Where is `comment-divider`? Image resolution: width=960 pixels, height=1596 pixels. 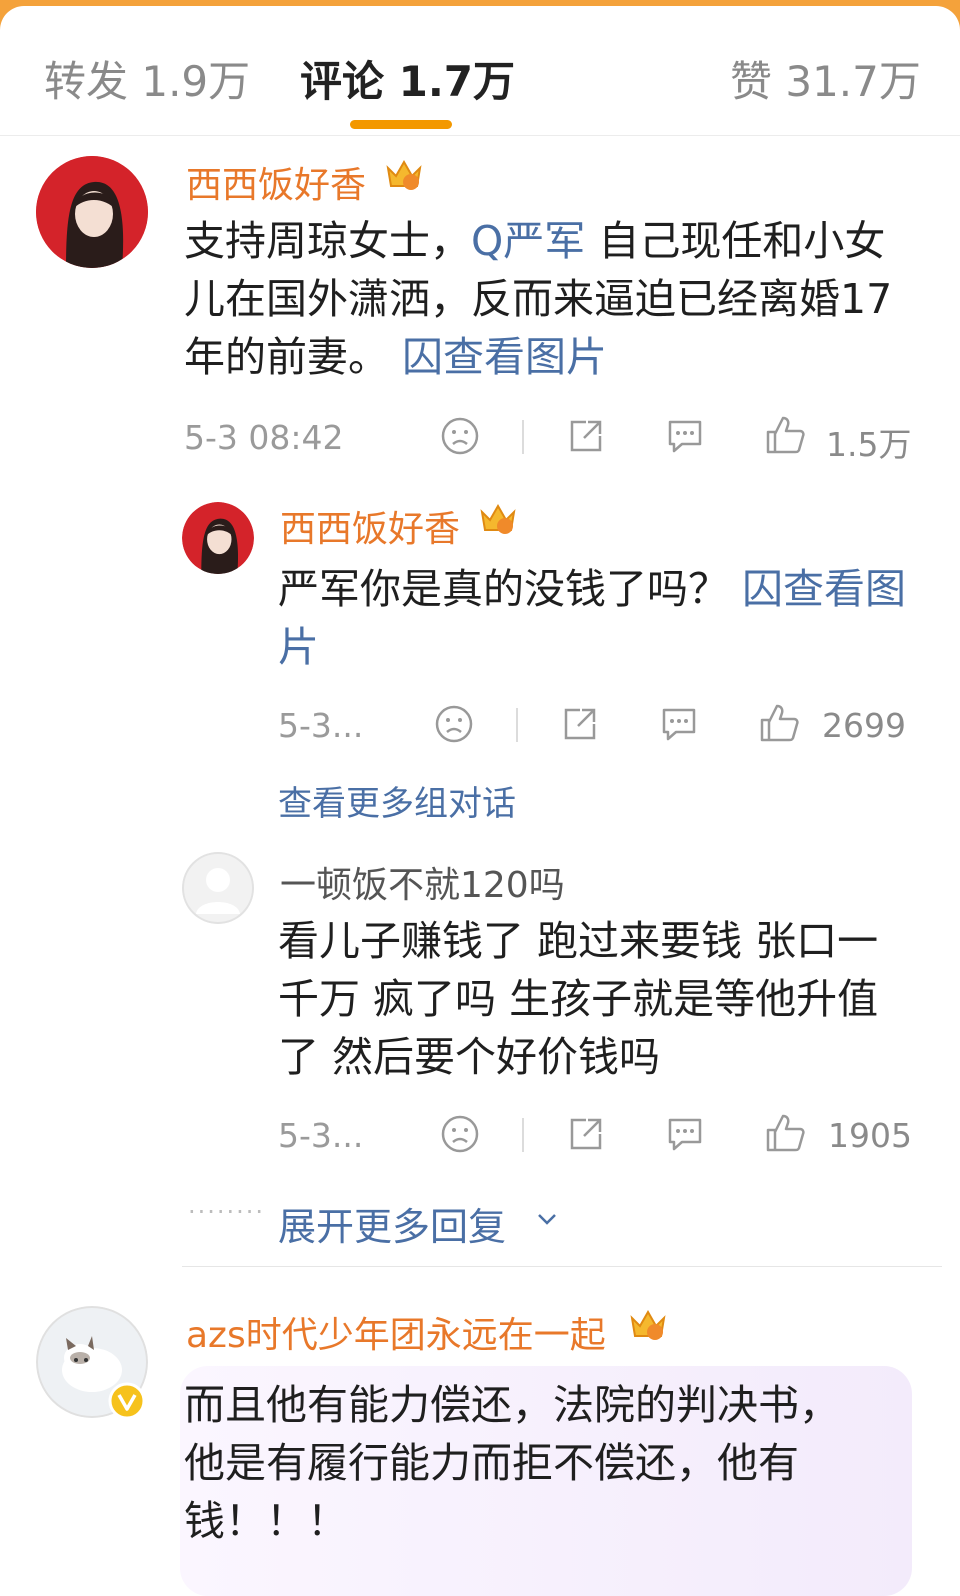 comment-divider is located at coordinates (562, 1266).